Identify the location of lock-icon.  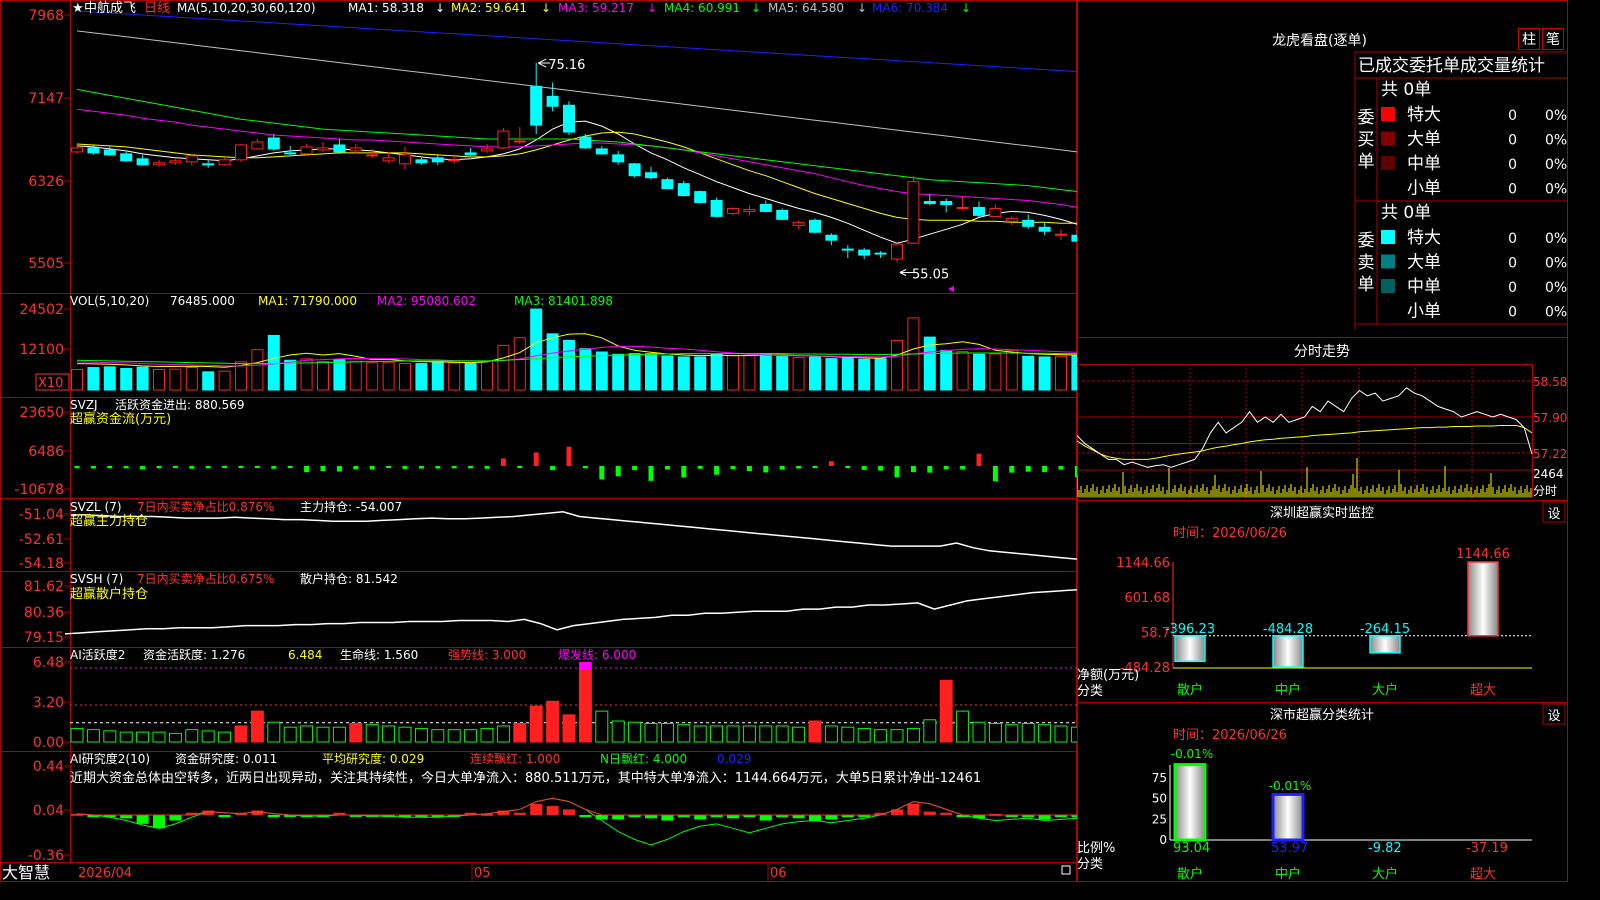
(1066, 870).